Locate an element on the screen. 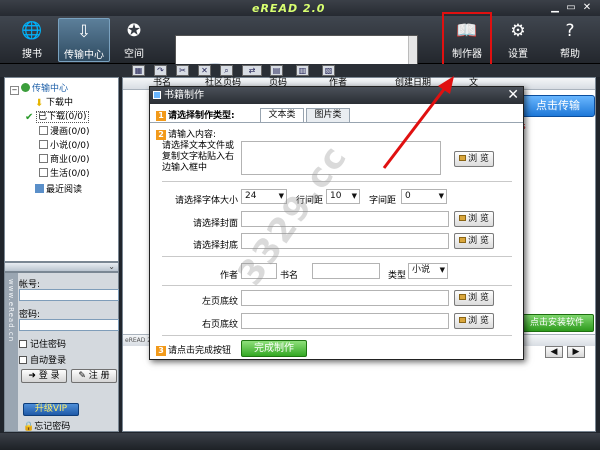 The height and width of the screenshot is (450, 600). arrow-shaft is located at coordinates (416, 126).